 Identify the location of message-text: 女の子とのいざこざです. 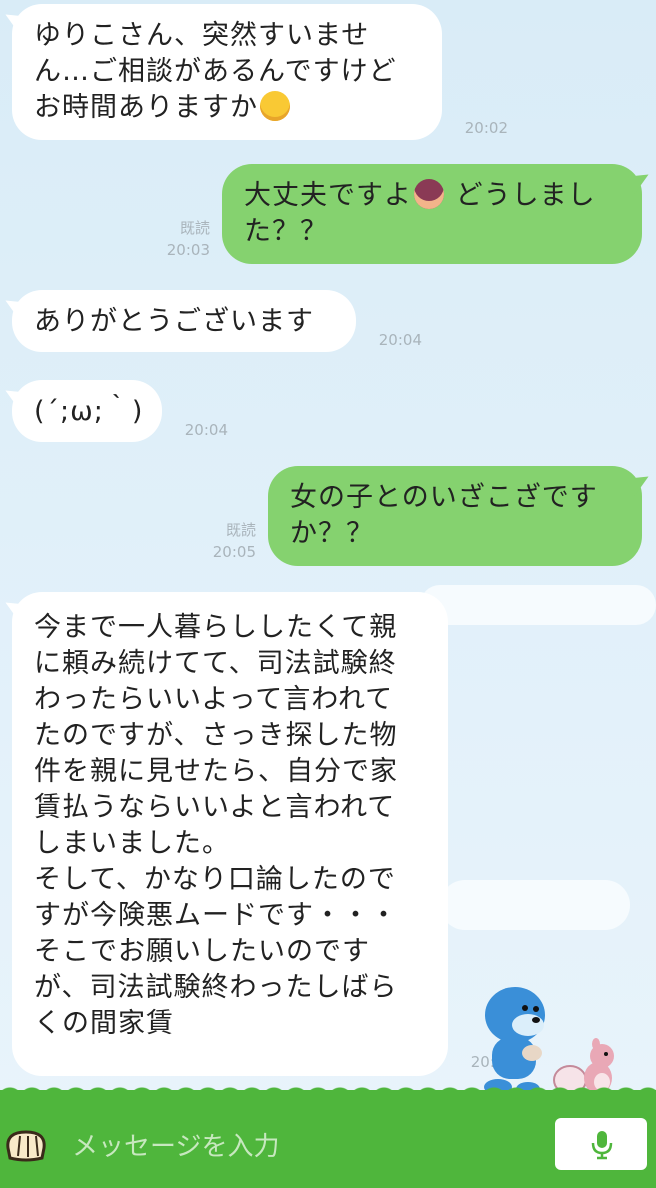
(444, 497).